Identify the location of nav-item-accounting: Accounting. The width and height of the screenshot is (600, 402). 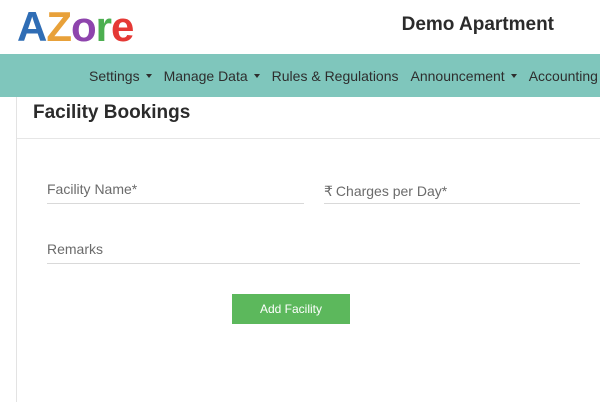
(564, 76).